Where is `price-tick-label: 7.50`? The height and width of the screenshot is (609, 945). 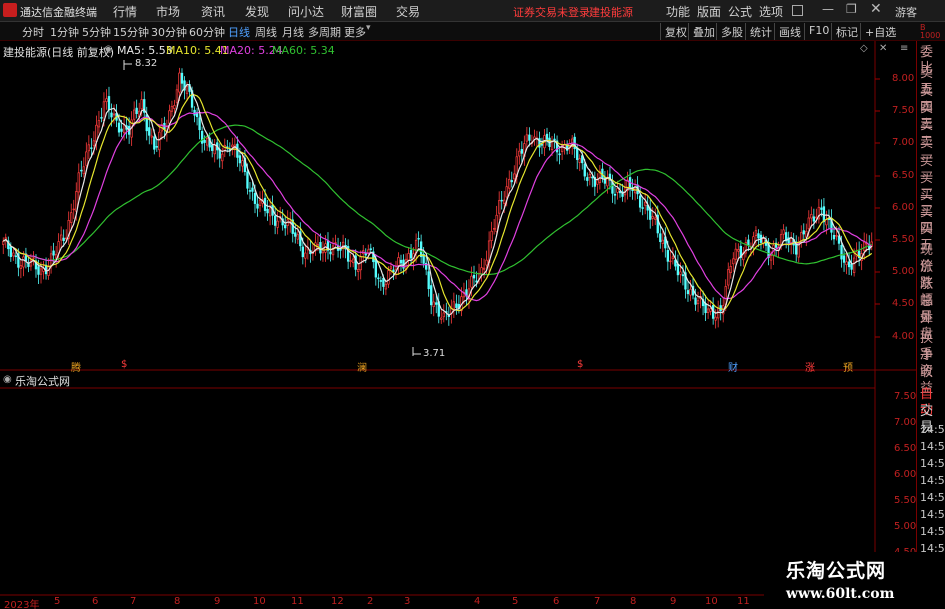
price-tick-label: 7.50 is located at coordinates (903, 110).